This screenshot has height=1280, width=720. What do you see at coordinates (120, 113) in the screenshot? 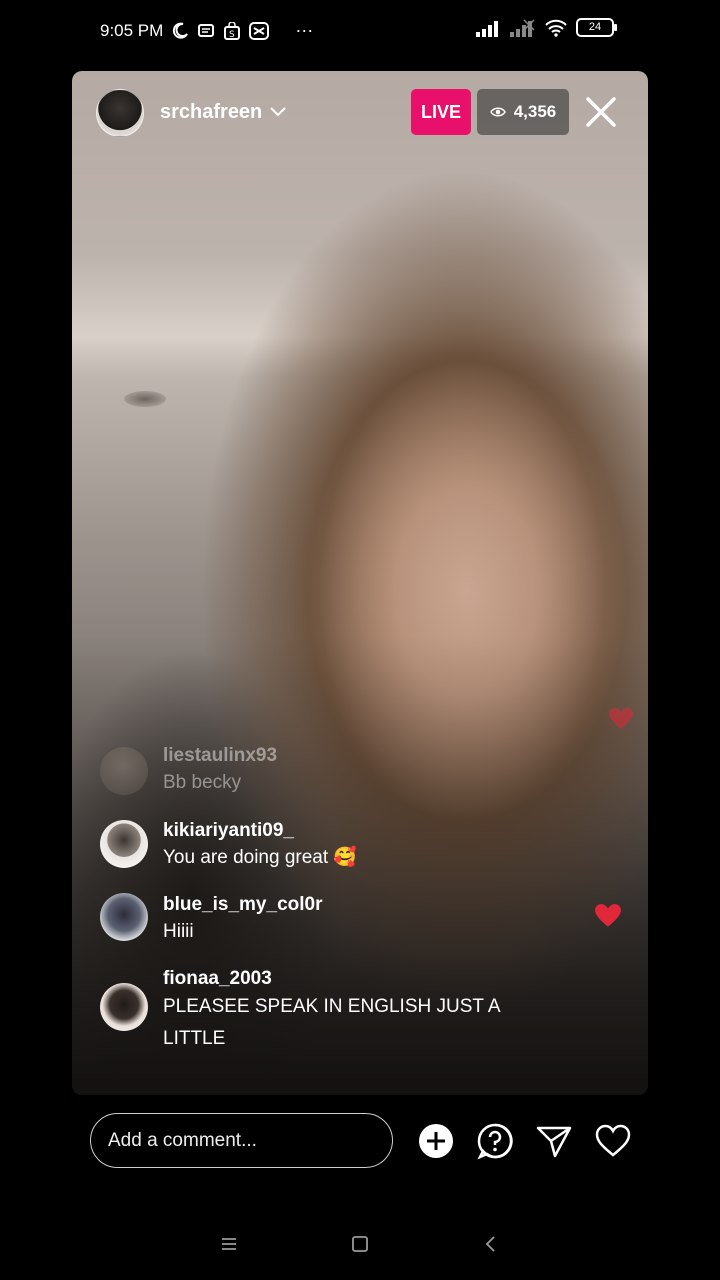
I see `host-avatar` at bounding box center [120, 113].